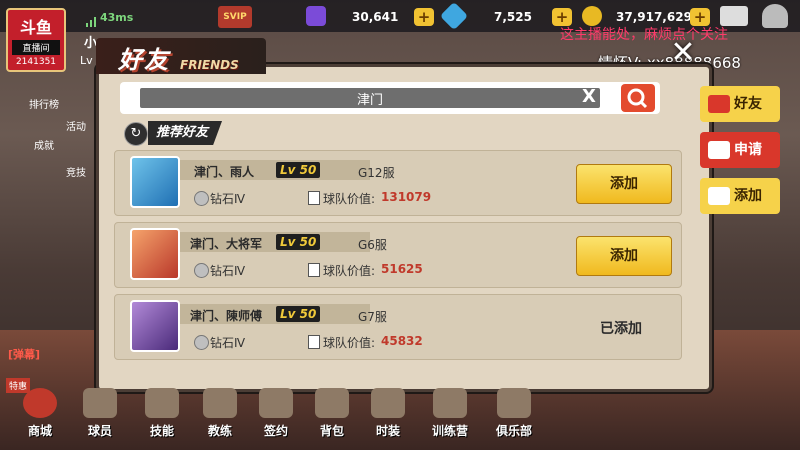 The image size is (800, 450). Describe the element at coordinates (644, 35) in the screenshot. I see `stream-notice: 这主播能处，麻烦点个关注` at that location.